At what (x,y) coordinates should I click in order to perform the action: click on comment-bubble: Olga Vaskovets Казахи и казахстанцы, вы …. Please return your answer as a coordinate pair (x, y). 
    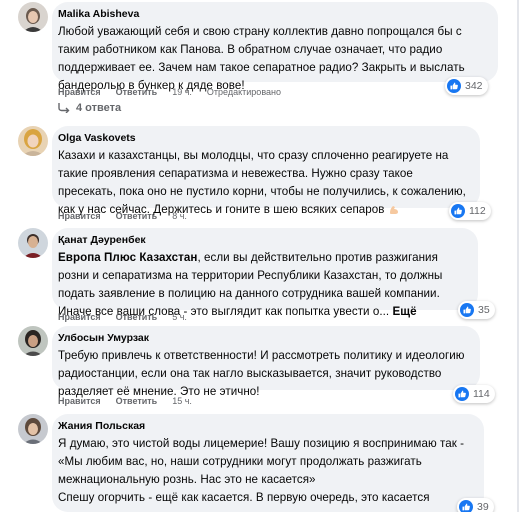
    Looking at the image, I should click on (266, 171).